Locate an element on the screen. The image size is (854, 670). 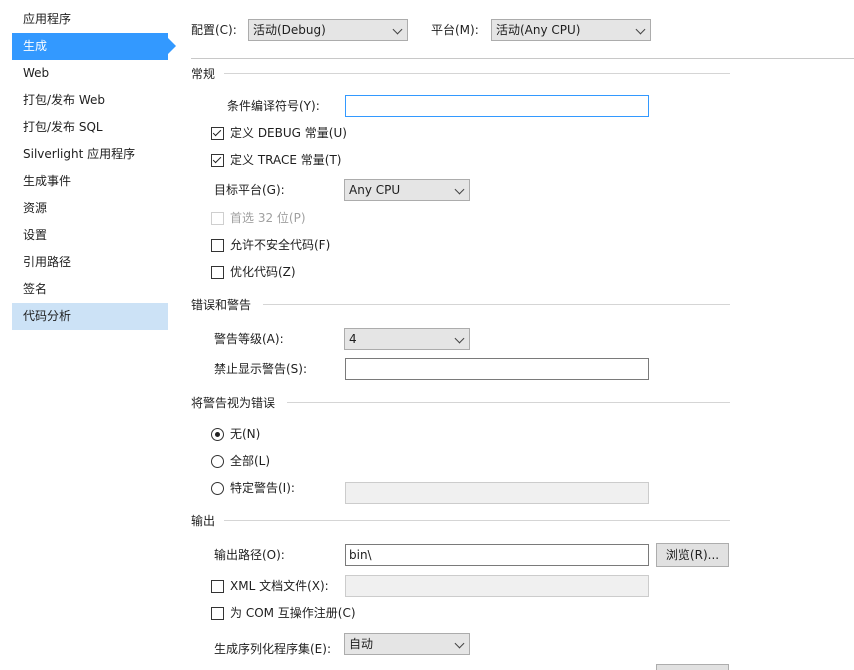
xml-doc-label: XML 文档文件(X): is located at coordinates (279, 586).